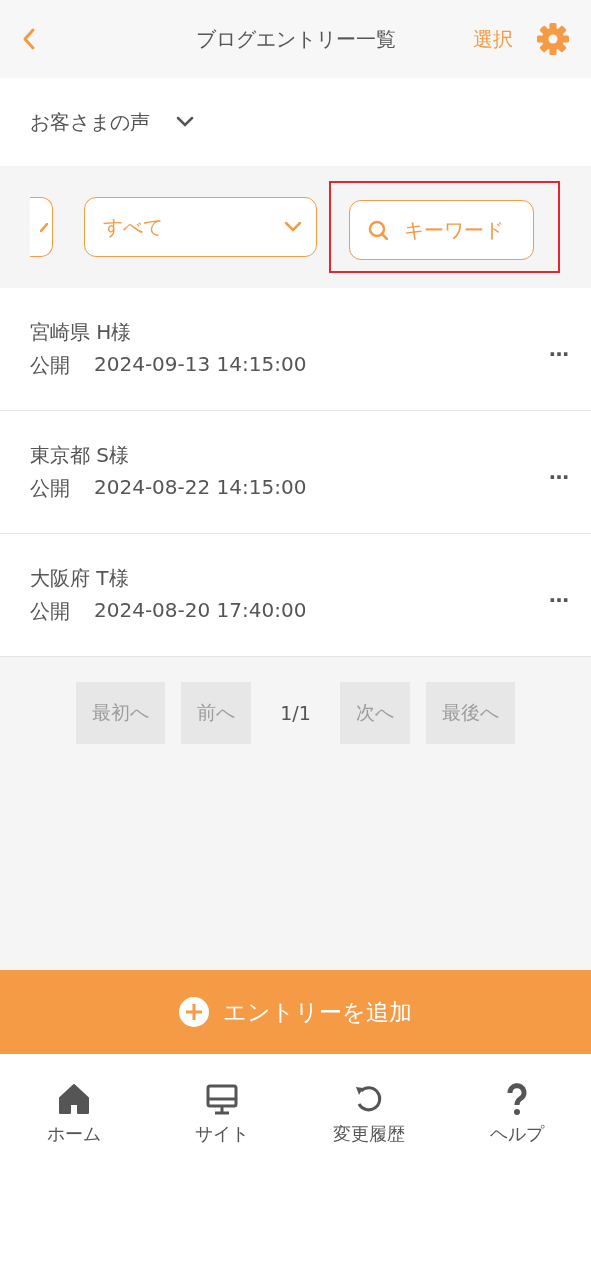  Describe the element at coordinates (80, 578) in the screenshot. I see `entry-title: 大阪府 T様` at that location.